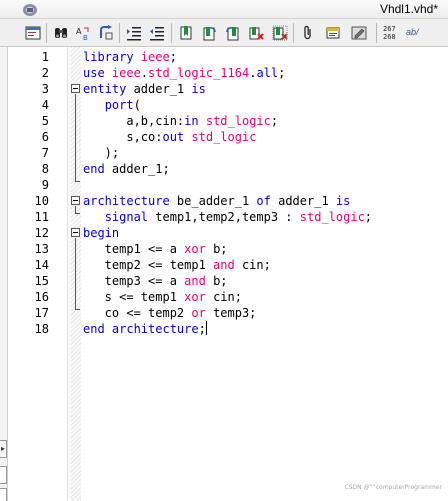 The image size is (448, 501). I want to click on text-token: adder_1;, so click(140, 169).